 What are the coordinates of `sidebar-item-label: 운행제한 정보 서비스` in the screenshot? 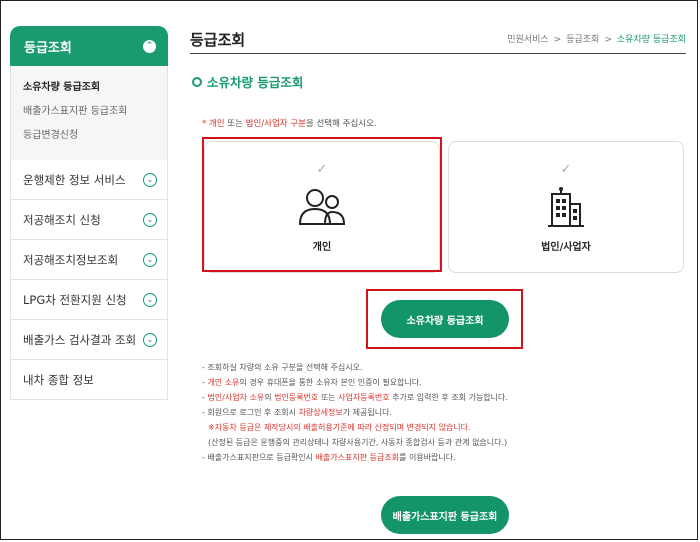 It's located at (74, 179).